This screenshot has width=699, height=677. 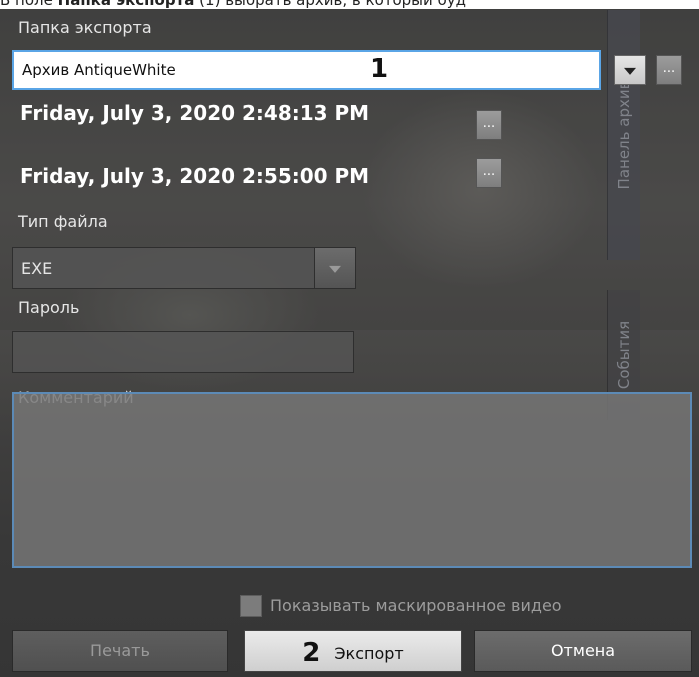 What do you see at coordinates (624, 355) in the screenshot?
I see `tab-events-label: События` at bounding box center [624, 355].